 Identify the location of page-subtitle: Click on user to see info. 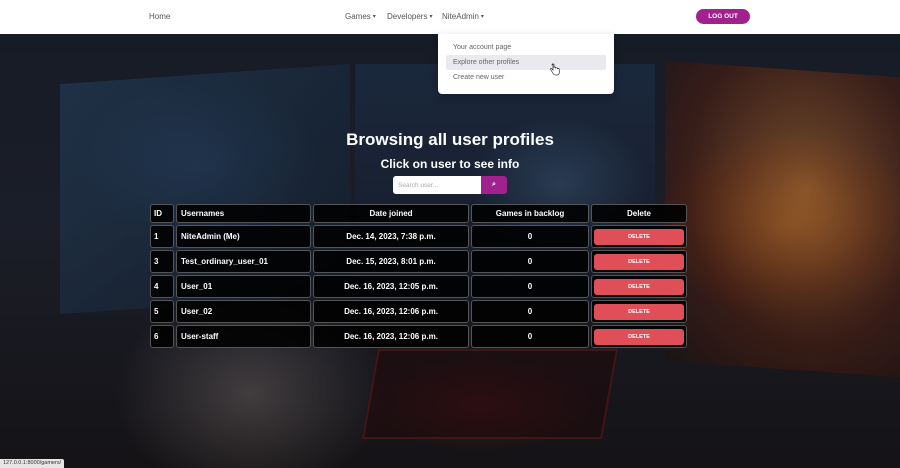
(450, 164).